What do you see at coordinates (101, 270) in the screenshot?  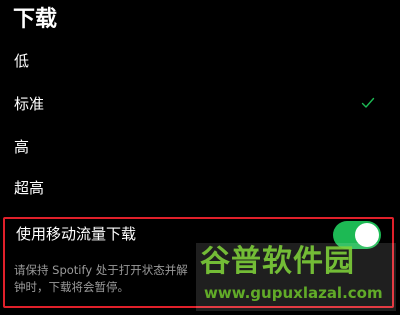 I see `description-line: 请保持 Spotify 处于打开状态并解` at bounding box center [101, 270].